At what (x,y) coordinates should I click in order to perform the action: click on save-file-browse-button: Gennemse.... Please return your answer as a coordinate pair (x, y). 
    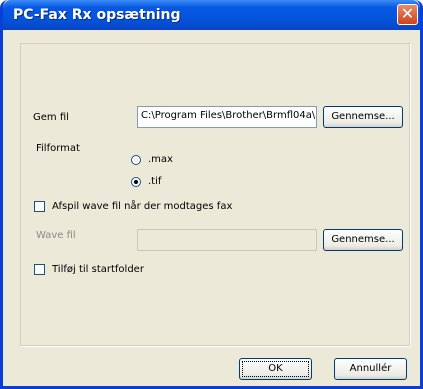
    Looking at the image, I should click on (363, 117).